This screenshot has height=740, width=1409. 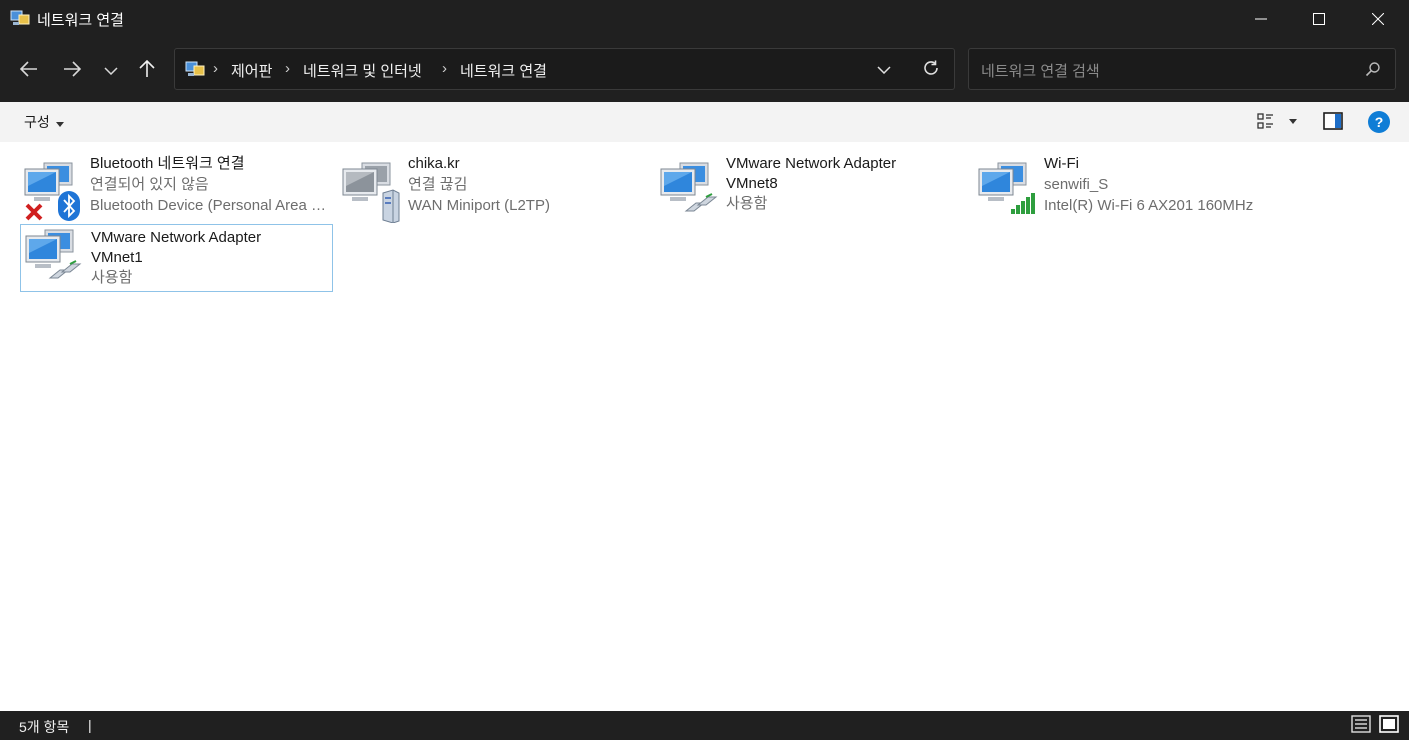 What do you see at coordinates (503, 70) in the screenshot?
I see `breadcrumb-network-connections: 네트워크 연결` at bounding box center [503, 70].